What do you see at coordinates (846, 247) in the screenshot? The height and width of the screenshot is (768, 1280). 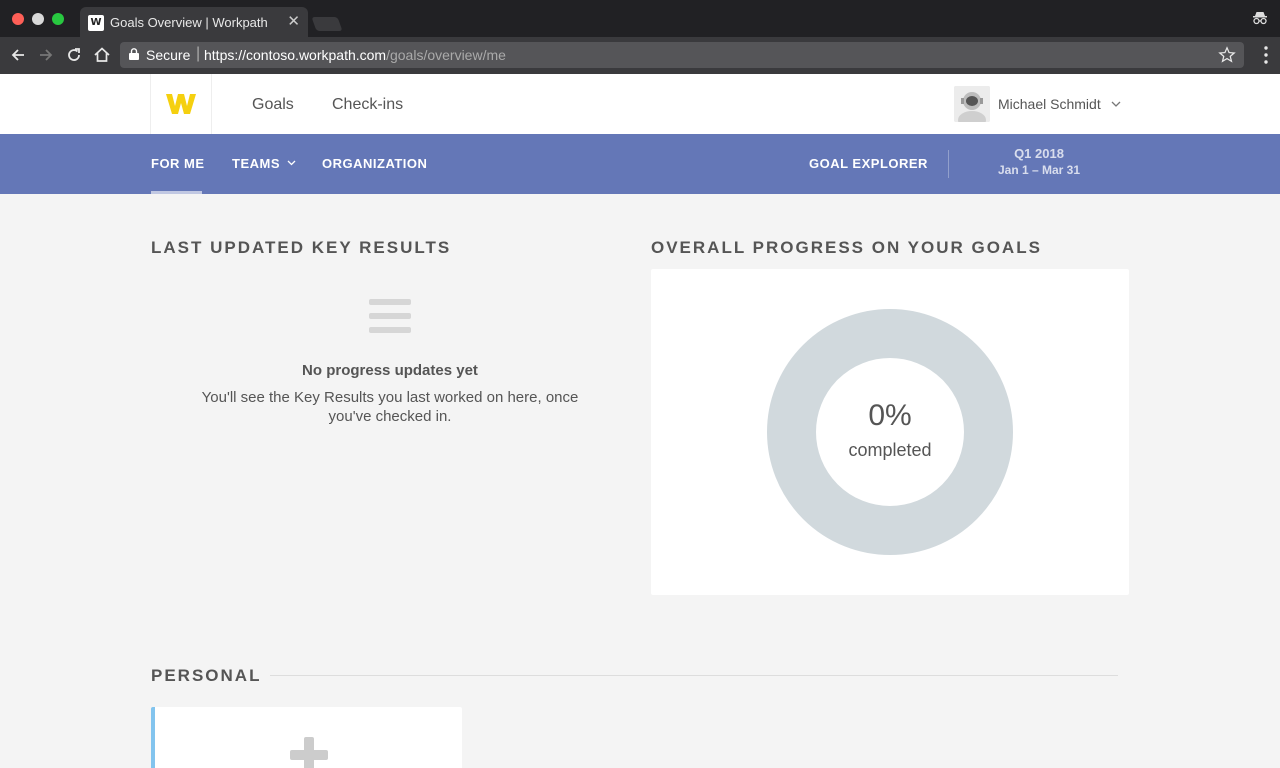 I see `overall-progress-title: OVERALL PROGRESS ON YOUR GOALS` at bounding box center [846, 247].